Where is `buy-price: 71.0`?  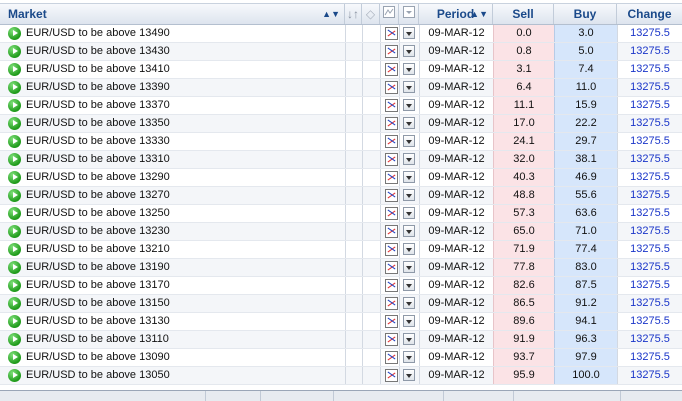
buy-price: 71.0 is located at coordinates (585, 231).